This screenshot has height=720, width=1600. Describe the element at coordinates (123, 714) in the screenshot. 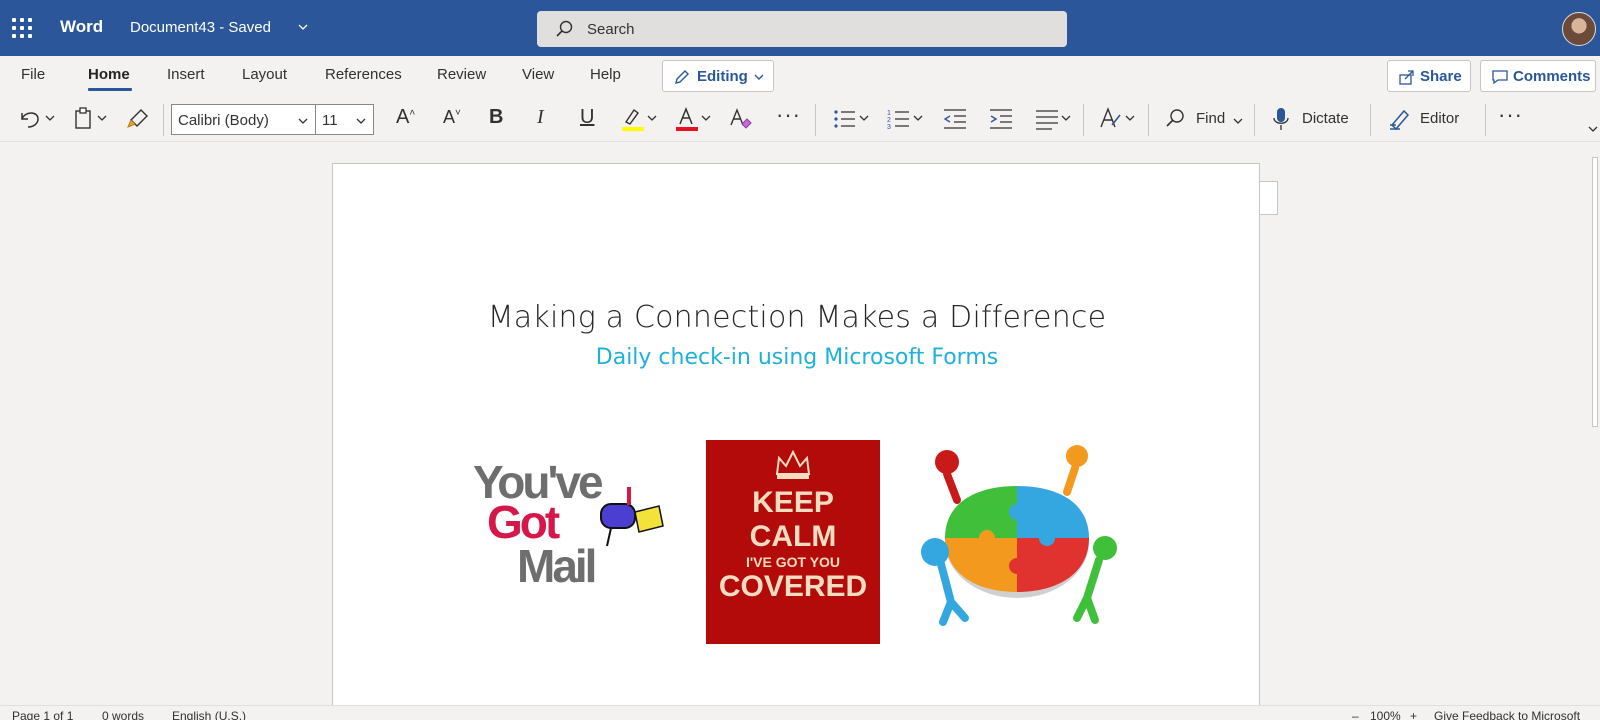

I see `word-count: 0 words` at that location.